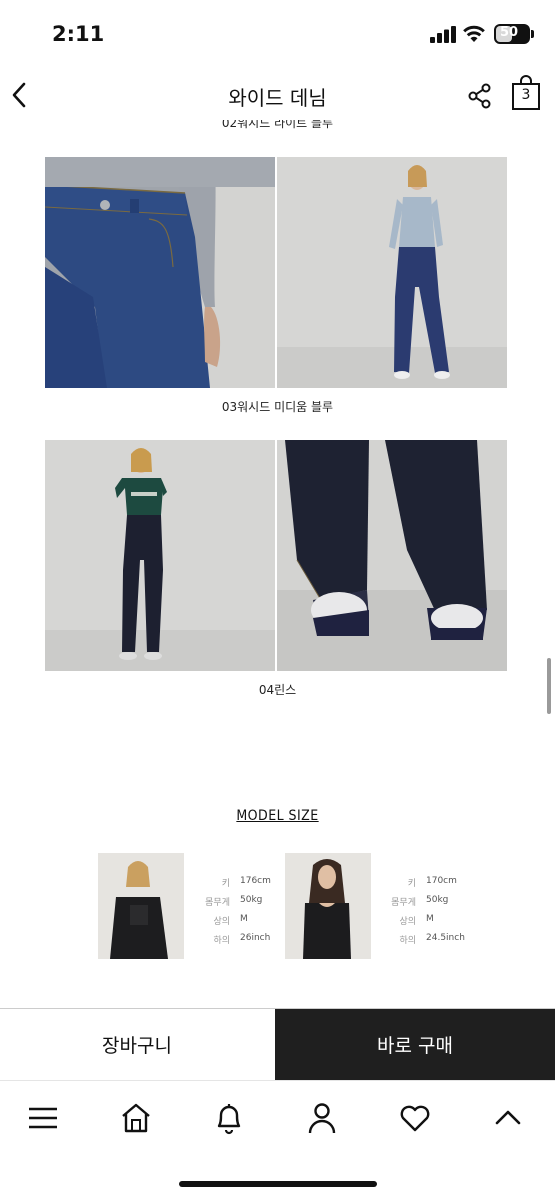  I want to click on model-2-specs: 키 170cm 몸무게 50kg 상의 M 하의 24.5inch, so click(425, 914).